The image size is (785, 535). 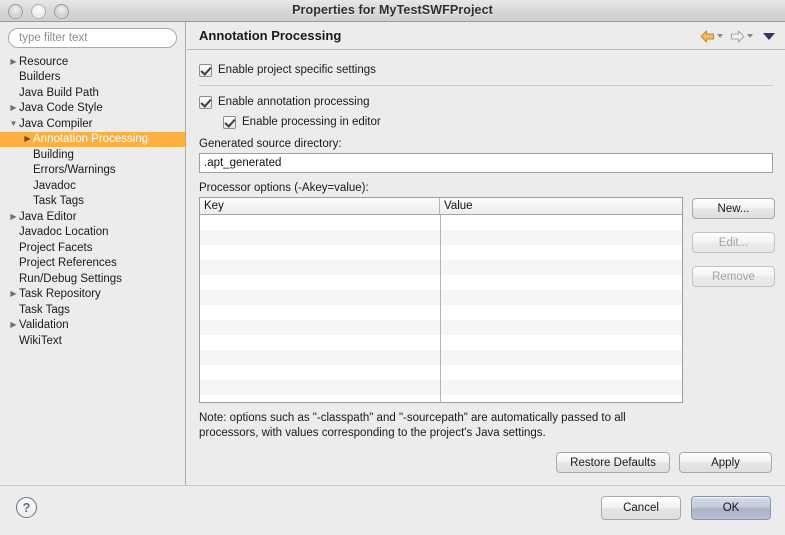 What do you see at coordinates (44, 61) in the screenshot?
I see `sidebar-item-label: Resource` at bounding box center [44, 61].